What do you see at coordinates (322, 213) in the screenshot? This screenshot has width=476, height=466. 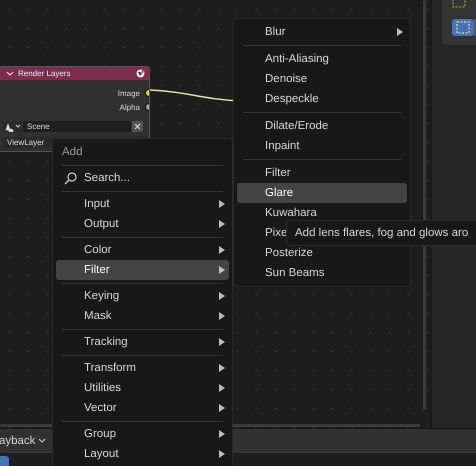 I see `menu-item: Kuwahara` at bounding box center [322, 213].